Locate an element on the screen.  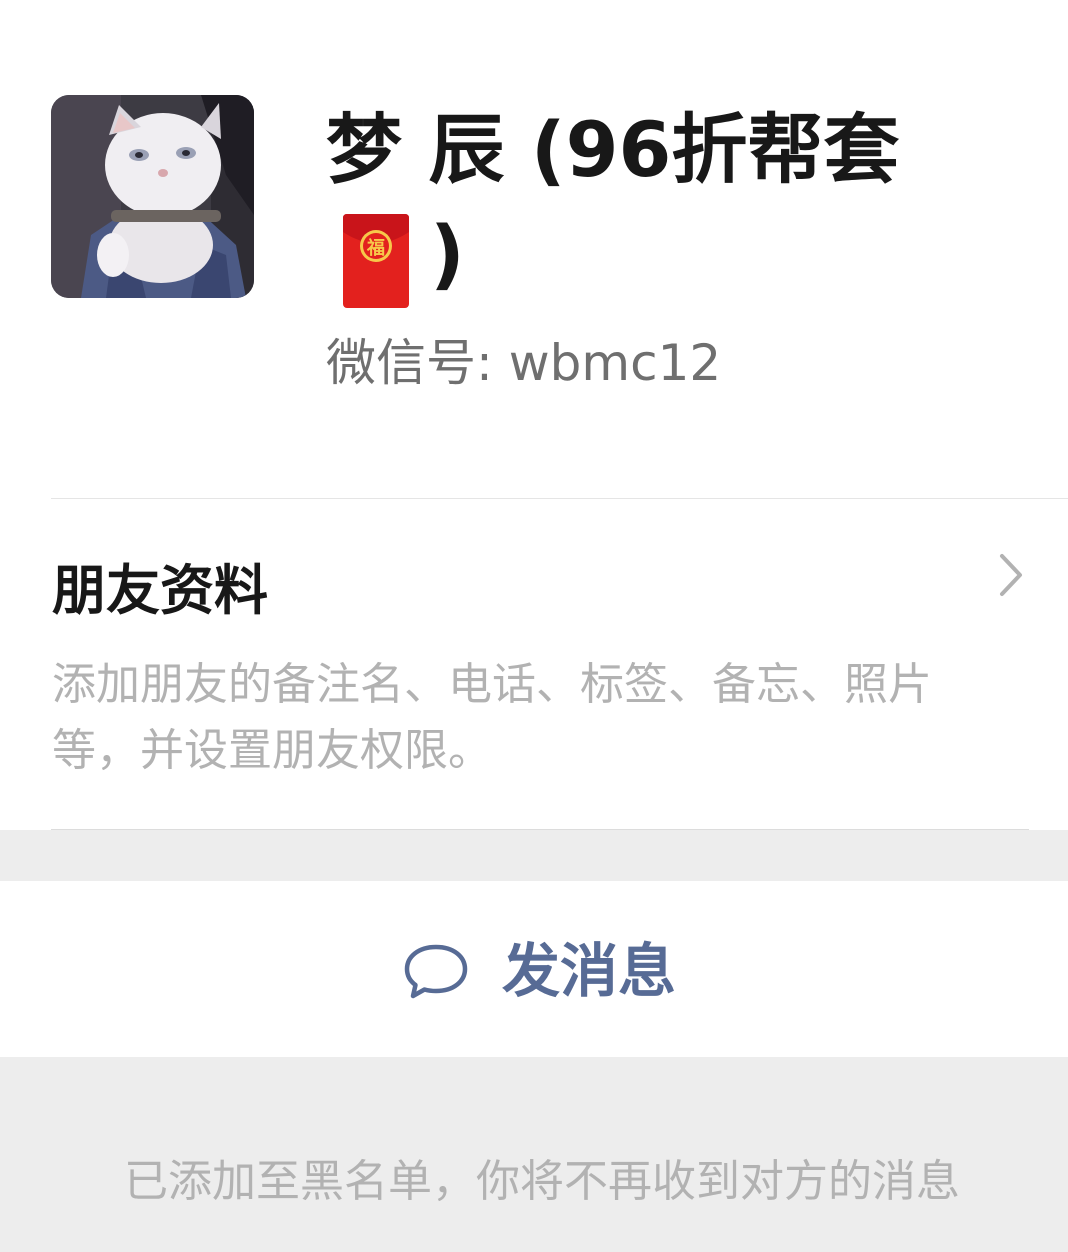
chat-bubble-icon is located at coordinates (436, 971).